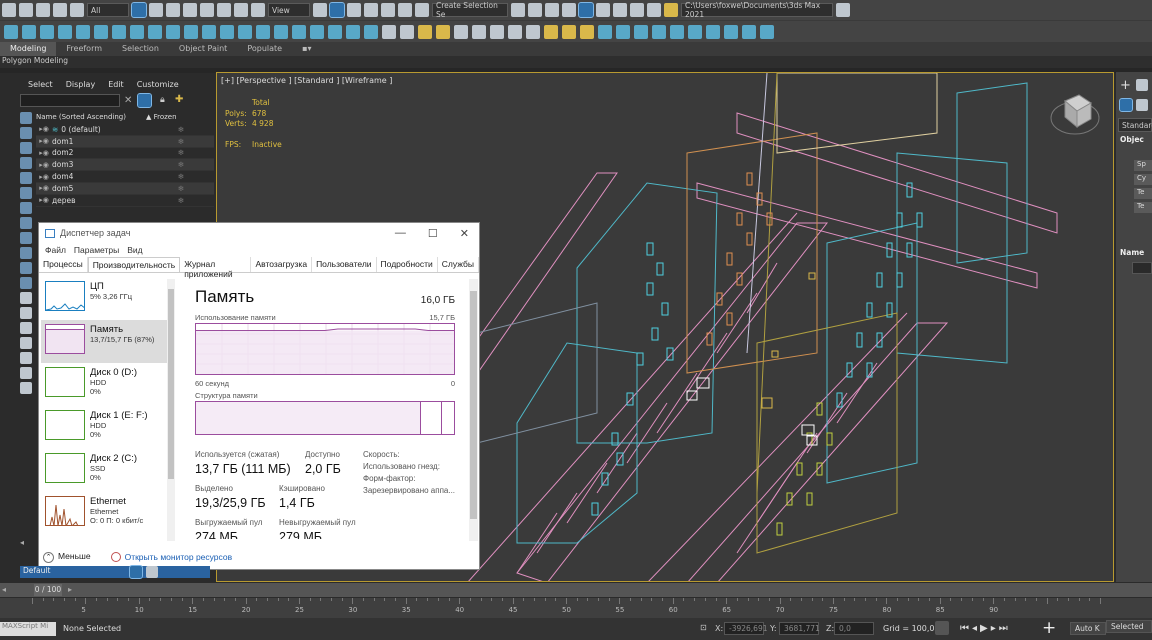 Image resolution: width=1152 pixels, height=640 pixels. Describe the element at coordinates (26, 373) in the screenshot. I see `filter-funnel-icon` at that location.